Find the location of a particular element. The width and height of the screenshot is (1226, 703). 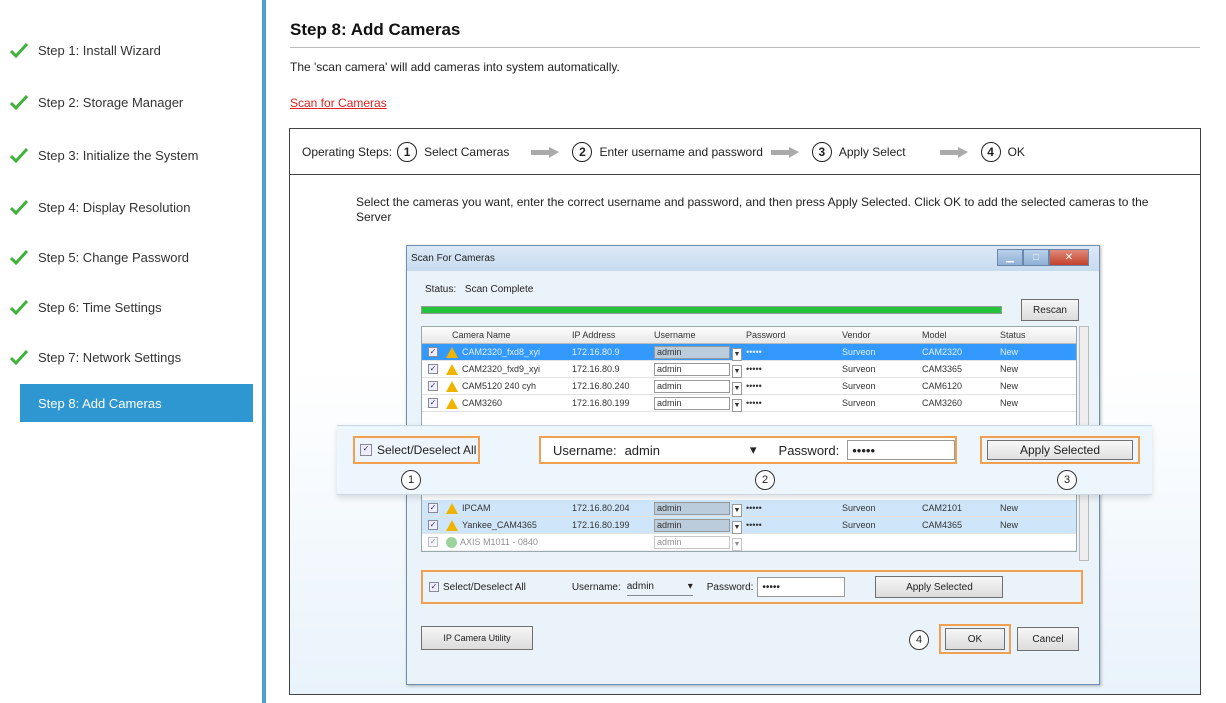

sidebar-step-3: Step 3: Initialize the System is located at coordinates (104, 155).